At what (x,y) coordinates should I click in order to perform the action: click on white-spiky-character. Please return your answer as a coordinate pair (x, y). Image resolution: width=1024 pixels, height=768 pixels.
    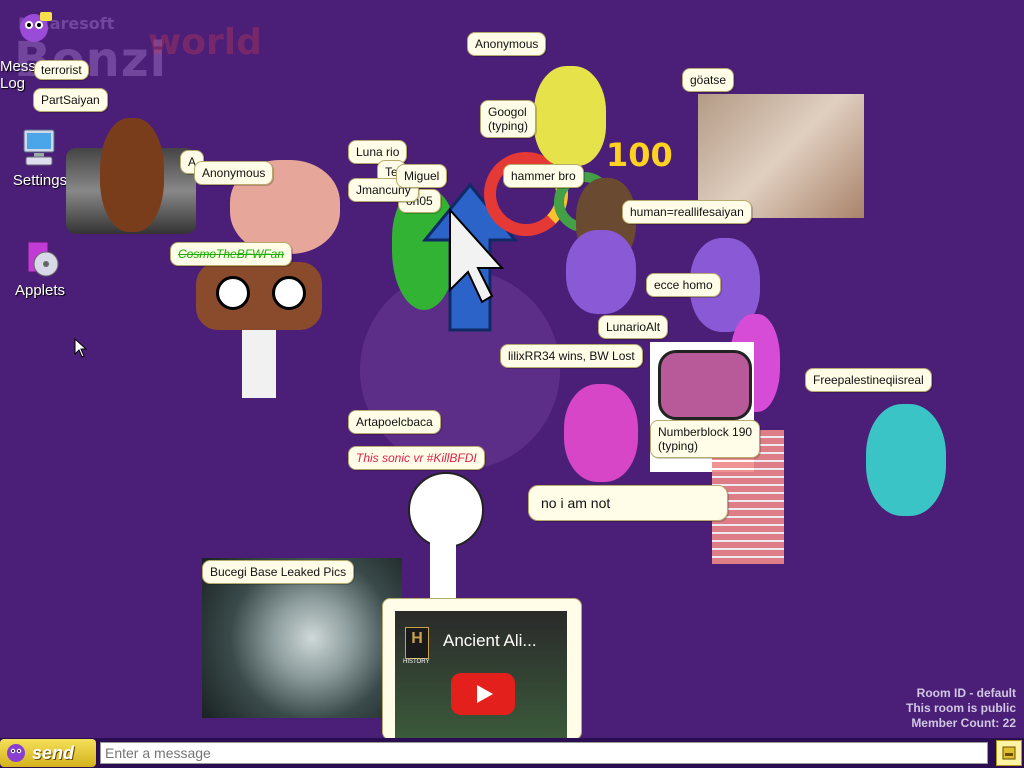
    Looking at the image, I should click on (444, 537).